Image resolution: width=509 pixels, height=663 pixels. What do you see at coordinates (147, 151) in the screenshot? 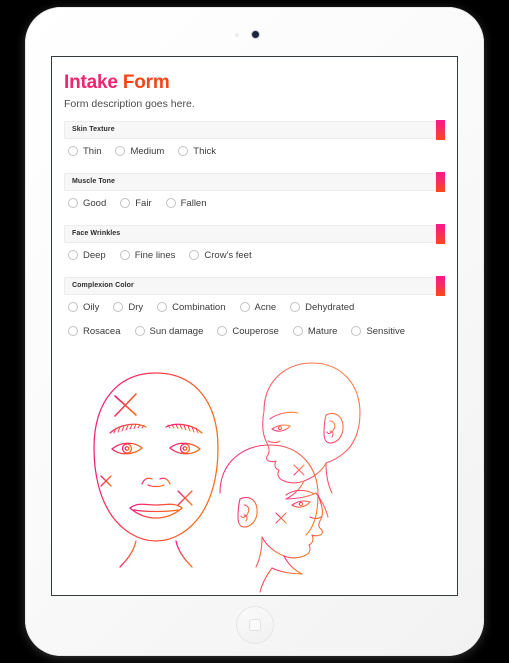
I see `radio-option-label: Medium` at bounding box center [147, 151].